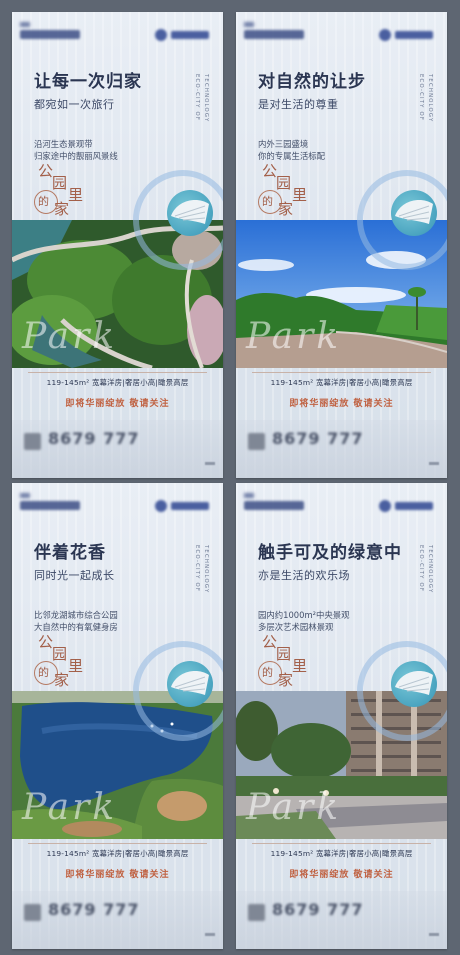 The image size is (460, 955). Describe the element at coordinates (76, 621) in the screenshot. I see `poster-description: 比邻龙湖城市综合公园 大自然中的有氧健身房` at that location.